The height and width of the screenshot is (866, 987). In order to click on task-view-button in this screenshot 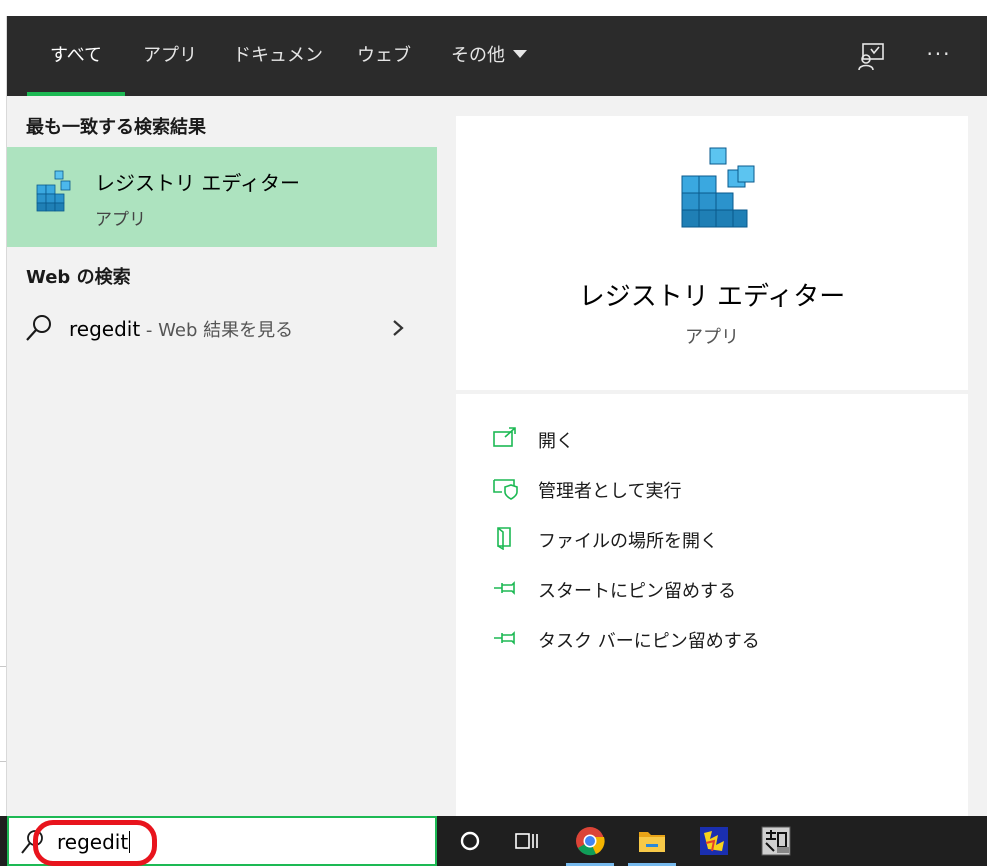, I will do `click(526, 841)`.